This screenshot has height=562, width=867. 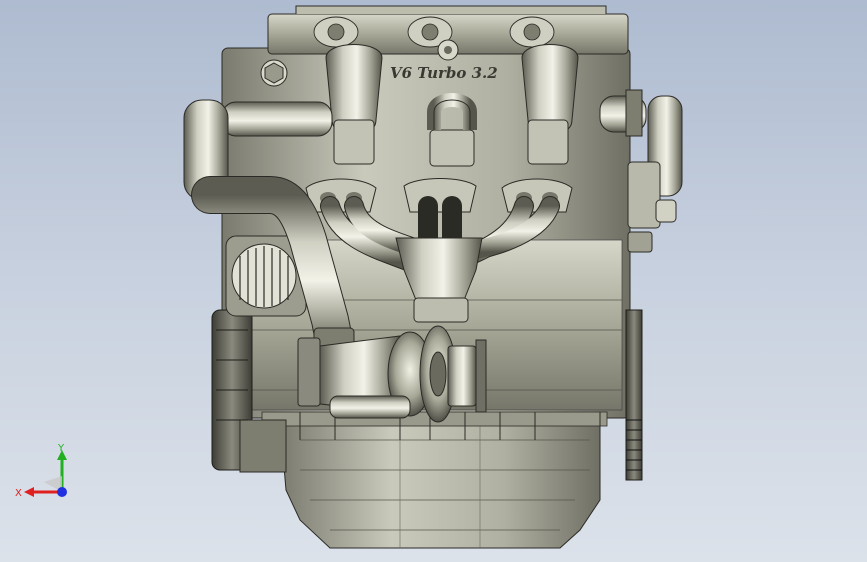 I want to click on engraving-text: V6 Turbo 3.2, so click(x=444, y=73).